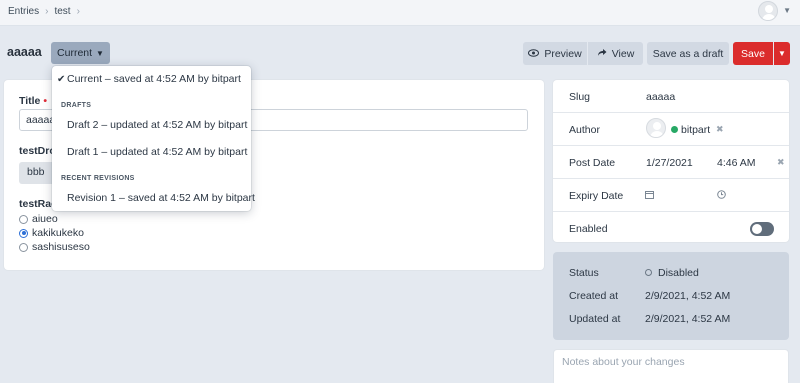  I want to click on breadcrumb-section: test, so click(62, 11).